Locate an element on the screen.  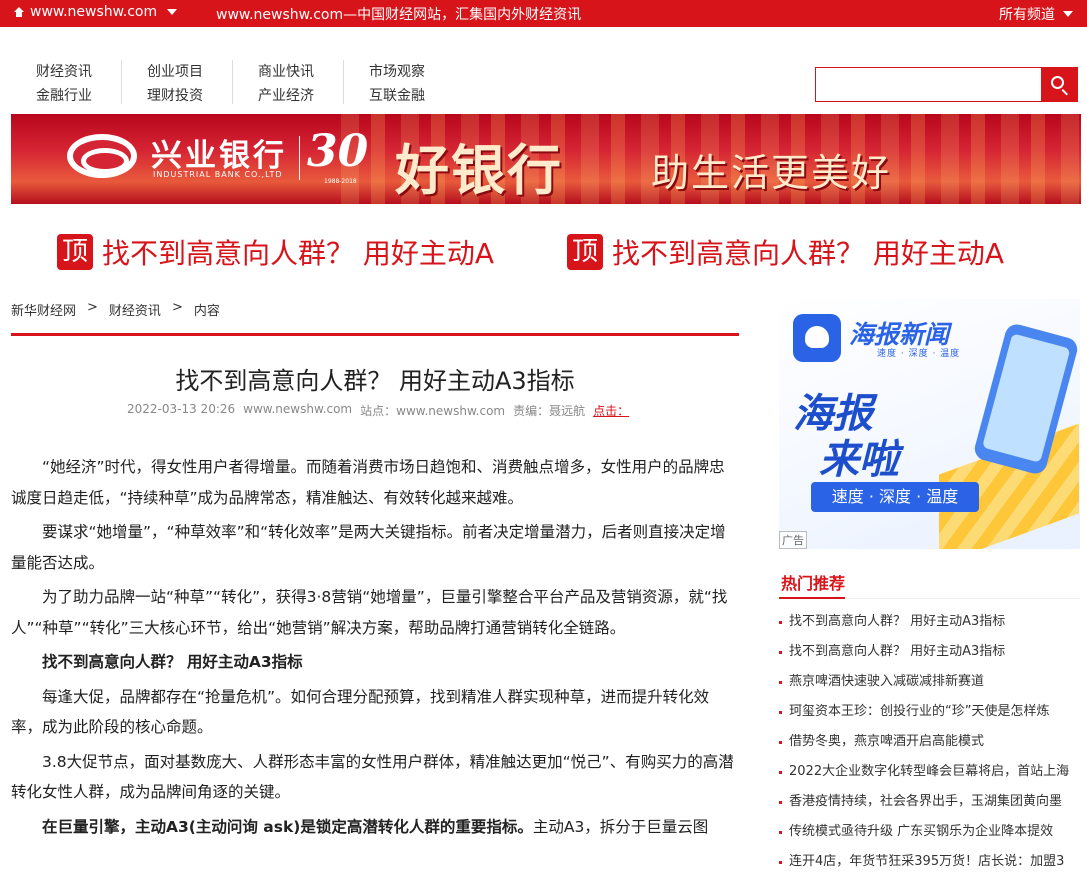
nav-link: 创业项目 is located at coordinates (189, 72).